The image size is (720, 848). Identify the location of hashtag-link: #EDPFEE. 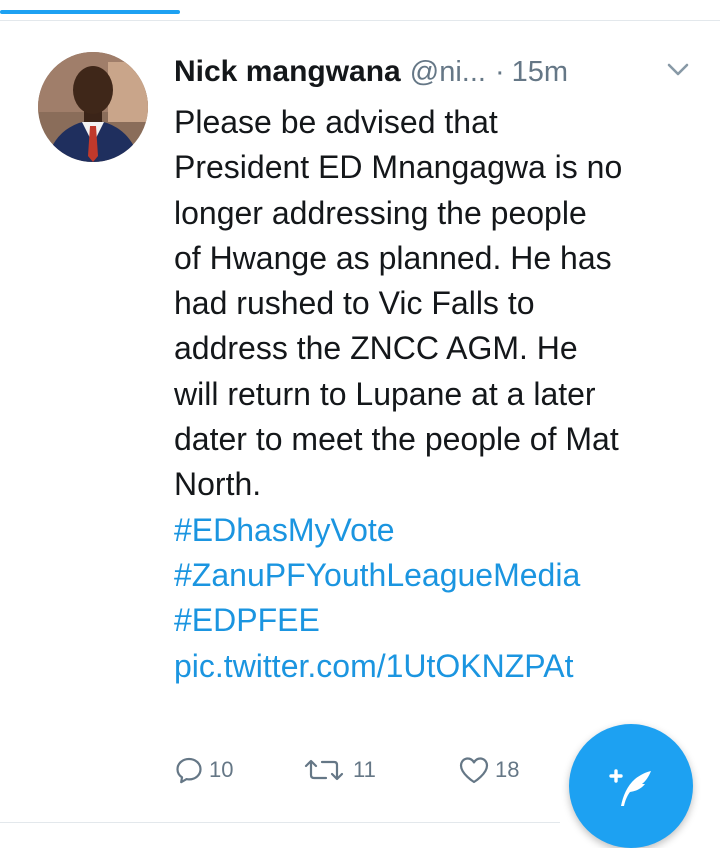
(439, 620).